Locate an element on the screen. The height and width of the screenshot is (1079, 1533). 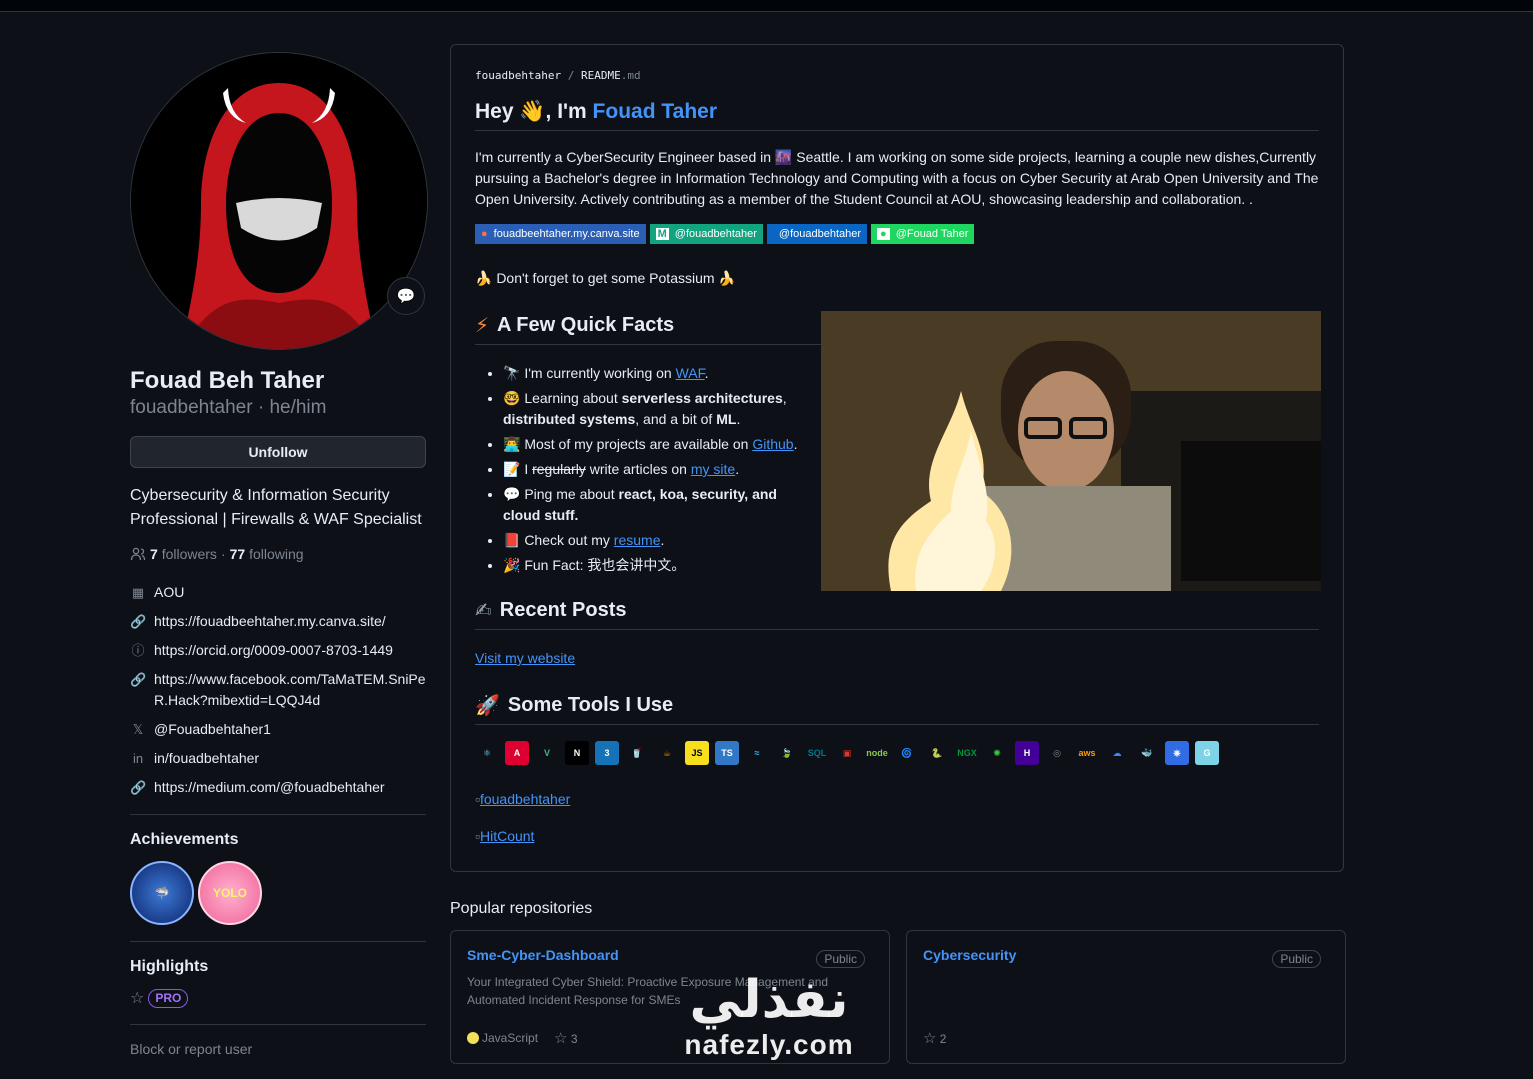
follow-counts: 7 followers · 77 following is located at coordinates (278, 554).